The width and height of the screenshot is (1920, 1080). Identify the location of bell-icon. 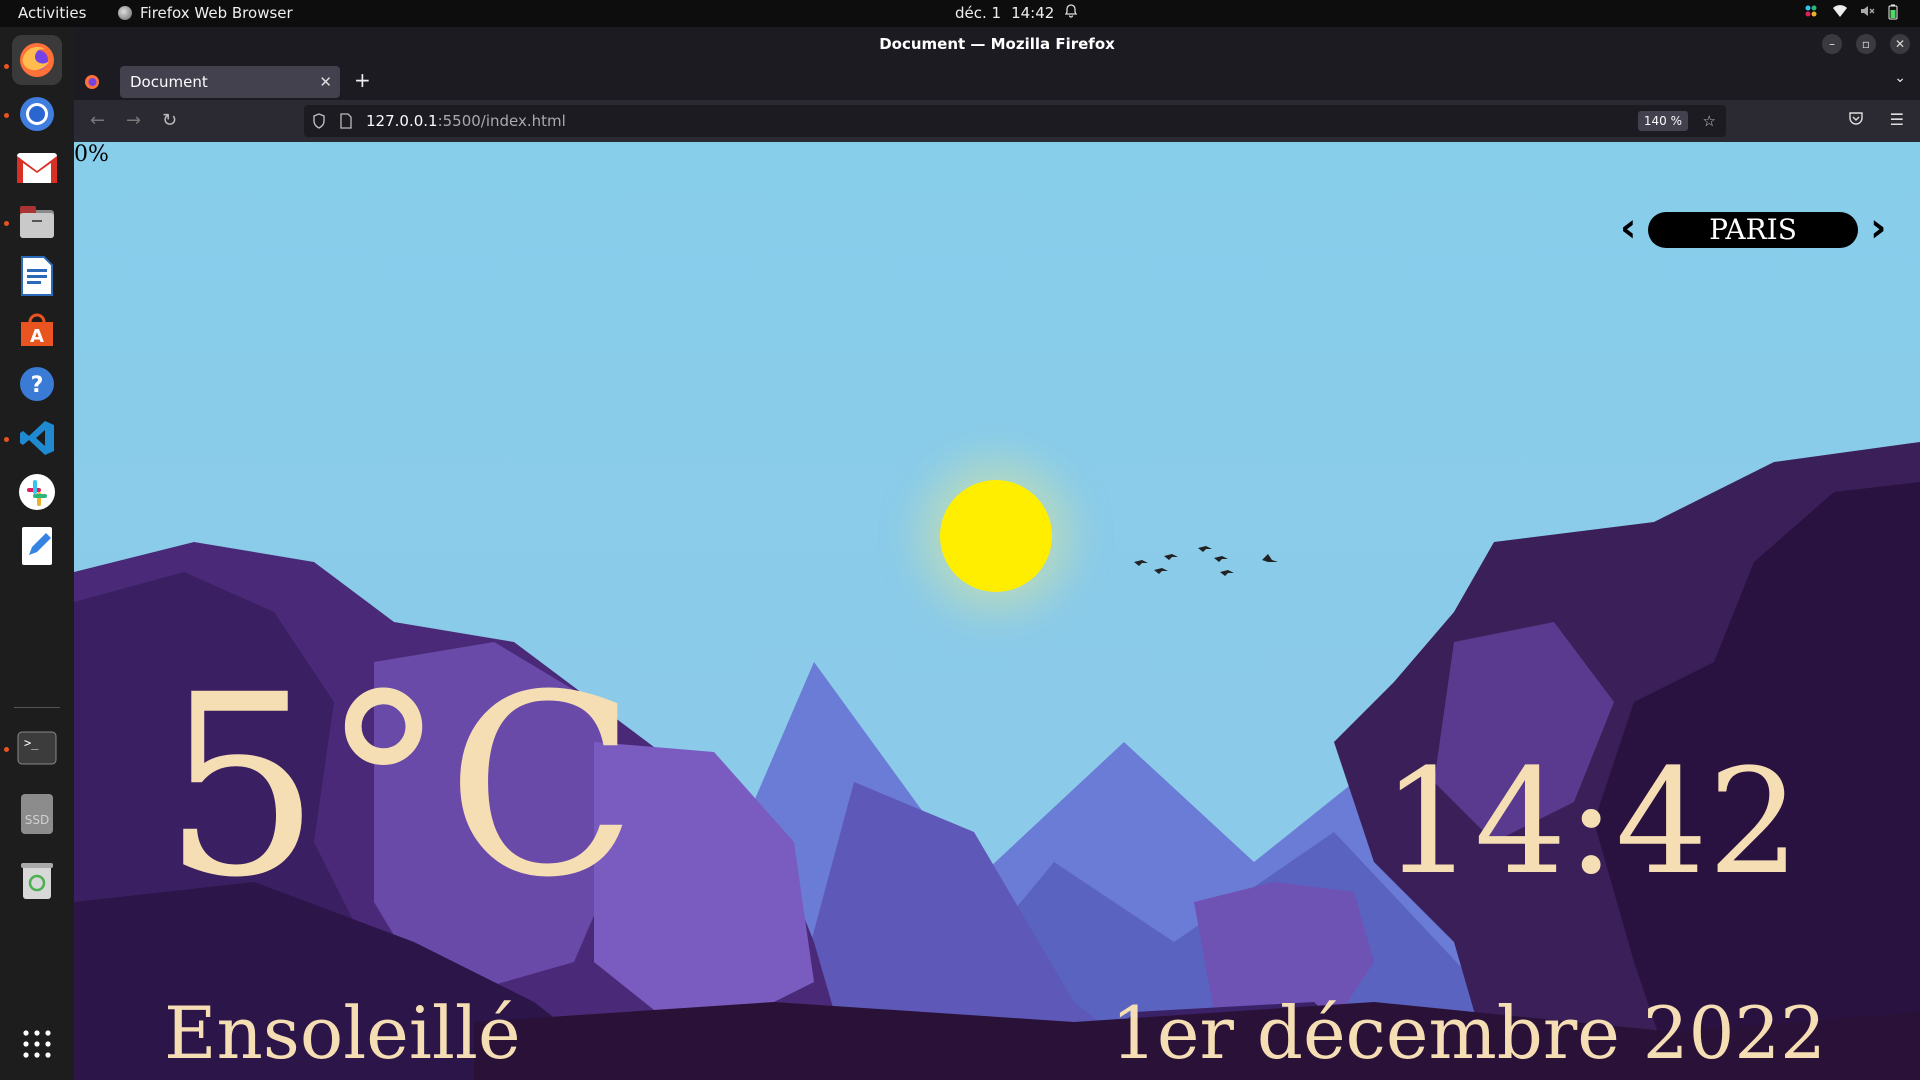
(1071, 13).